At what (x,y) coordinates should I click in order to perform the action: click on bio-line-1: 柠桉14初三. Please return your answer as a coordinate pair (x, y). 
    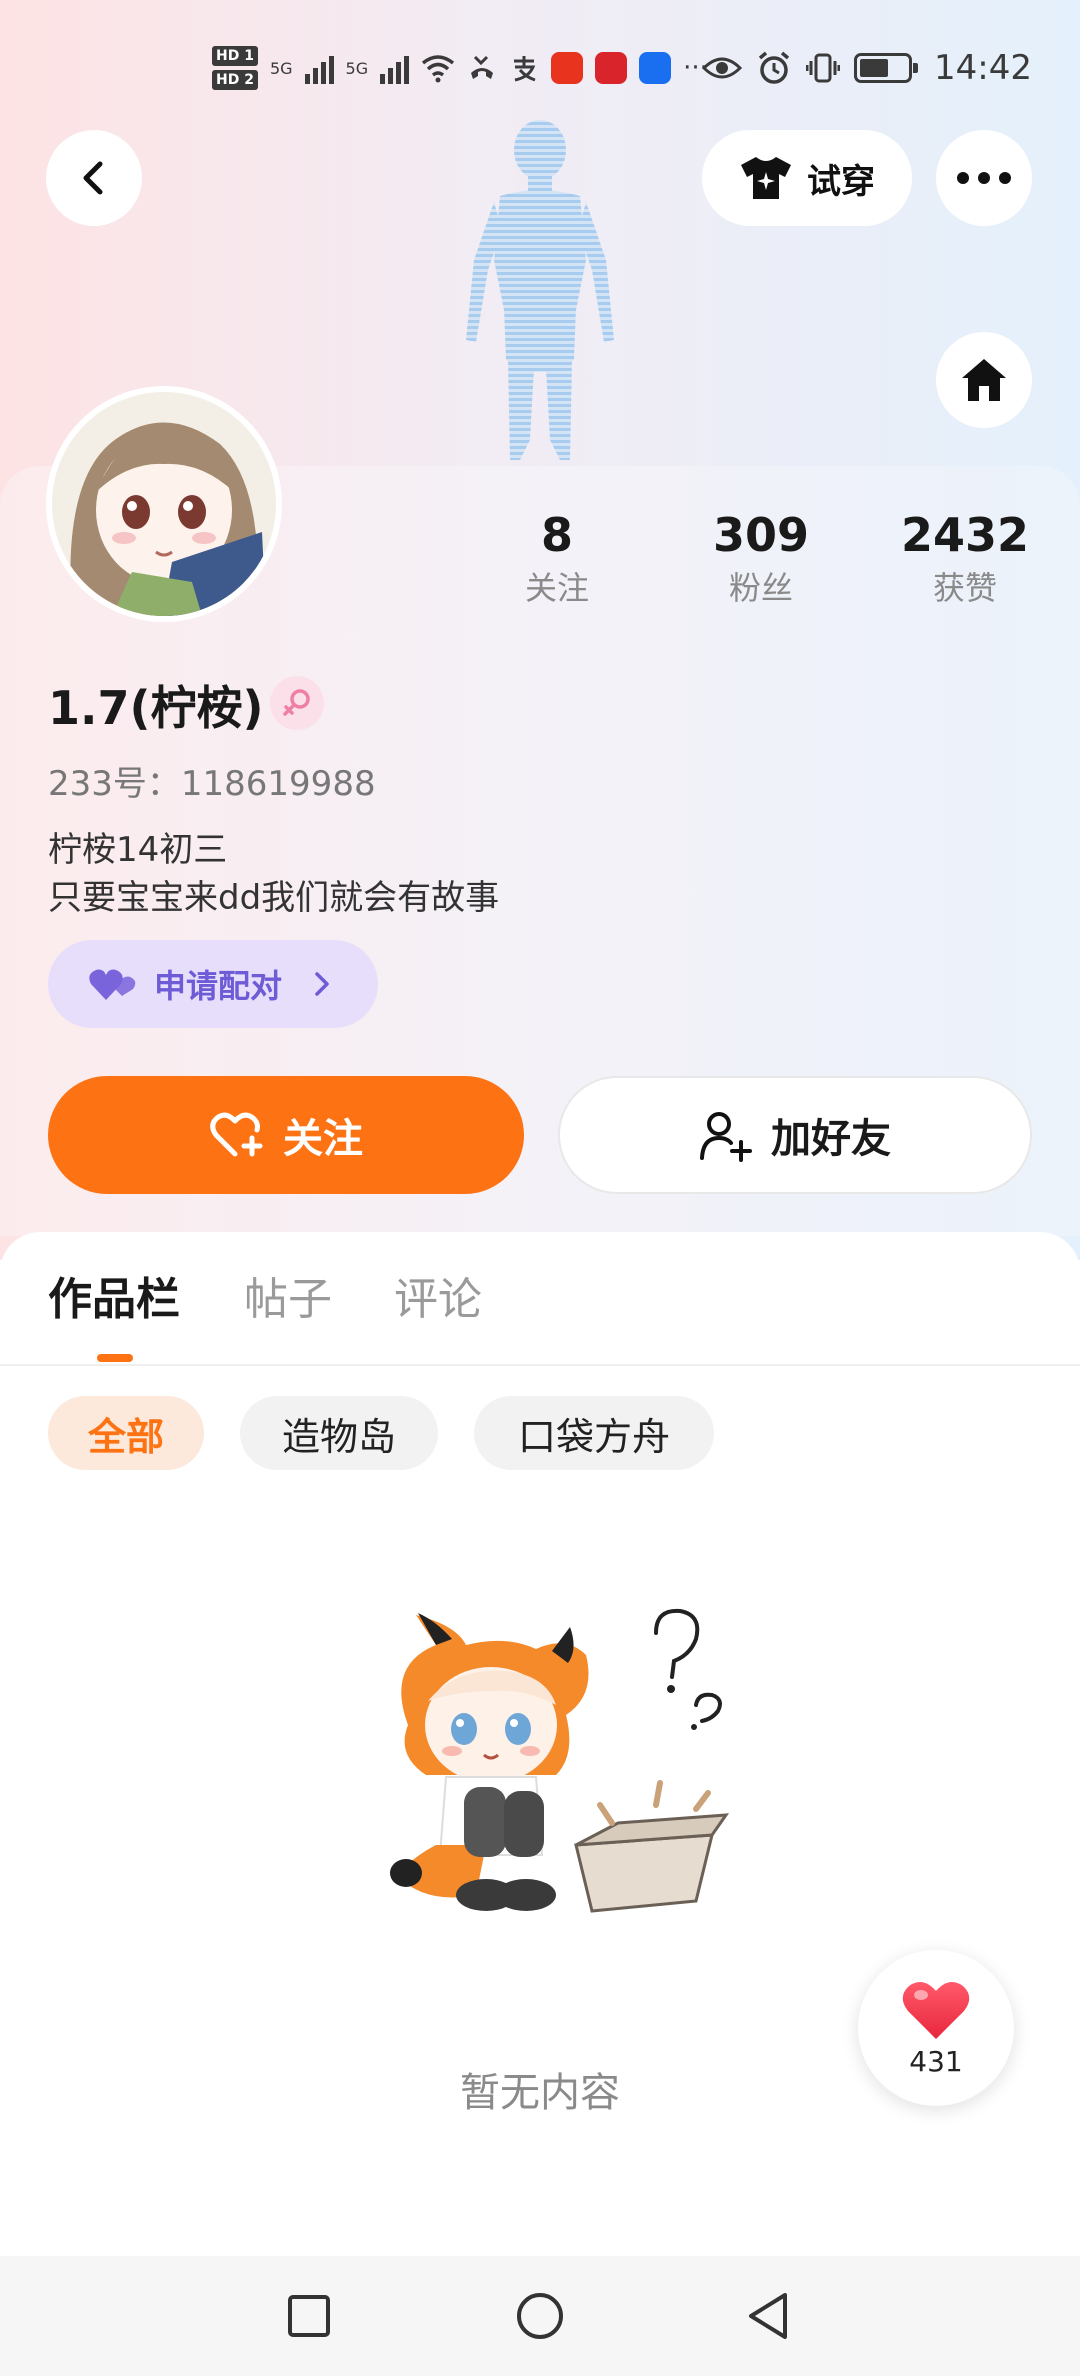
    Looking at the image, I should click on (138, 850).